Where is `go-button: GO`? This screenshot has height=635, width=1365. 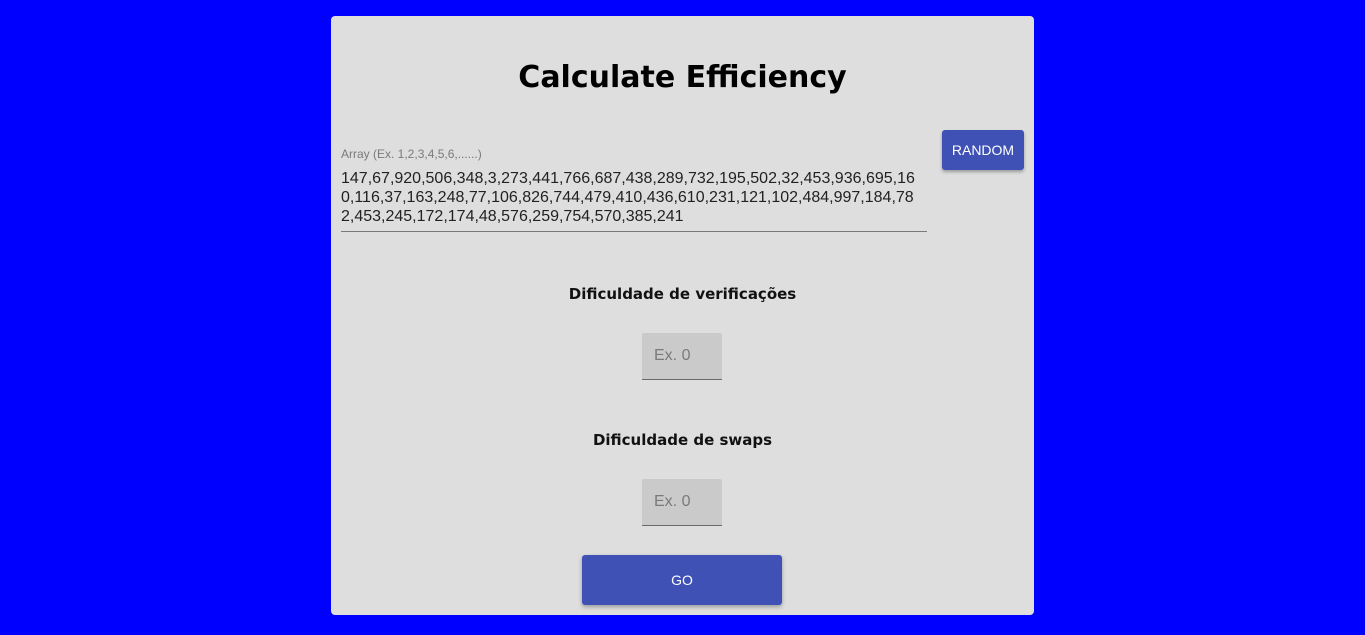 go-button: GO is located at coordinates (682, 580).